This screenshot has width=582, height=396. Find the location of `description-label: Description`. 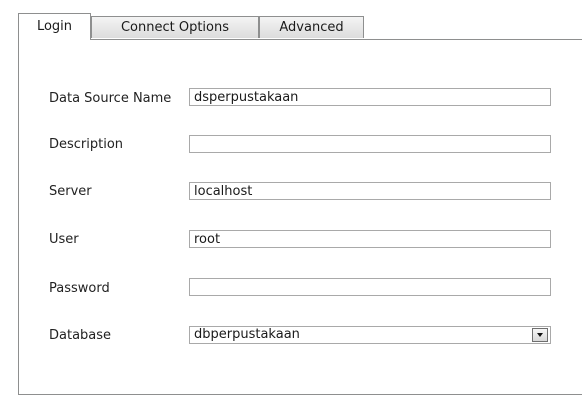

description-label: Description is located at coordinates (86, 144).